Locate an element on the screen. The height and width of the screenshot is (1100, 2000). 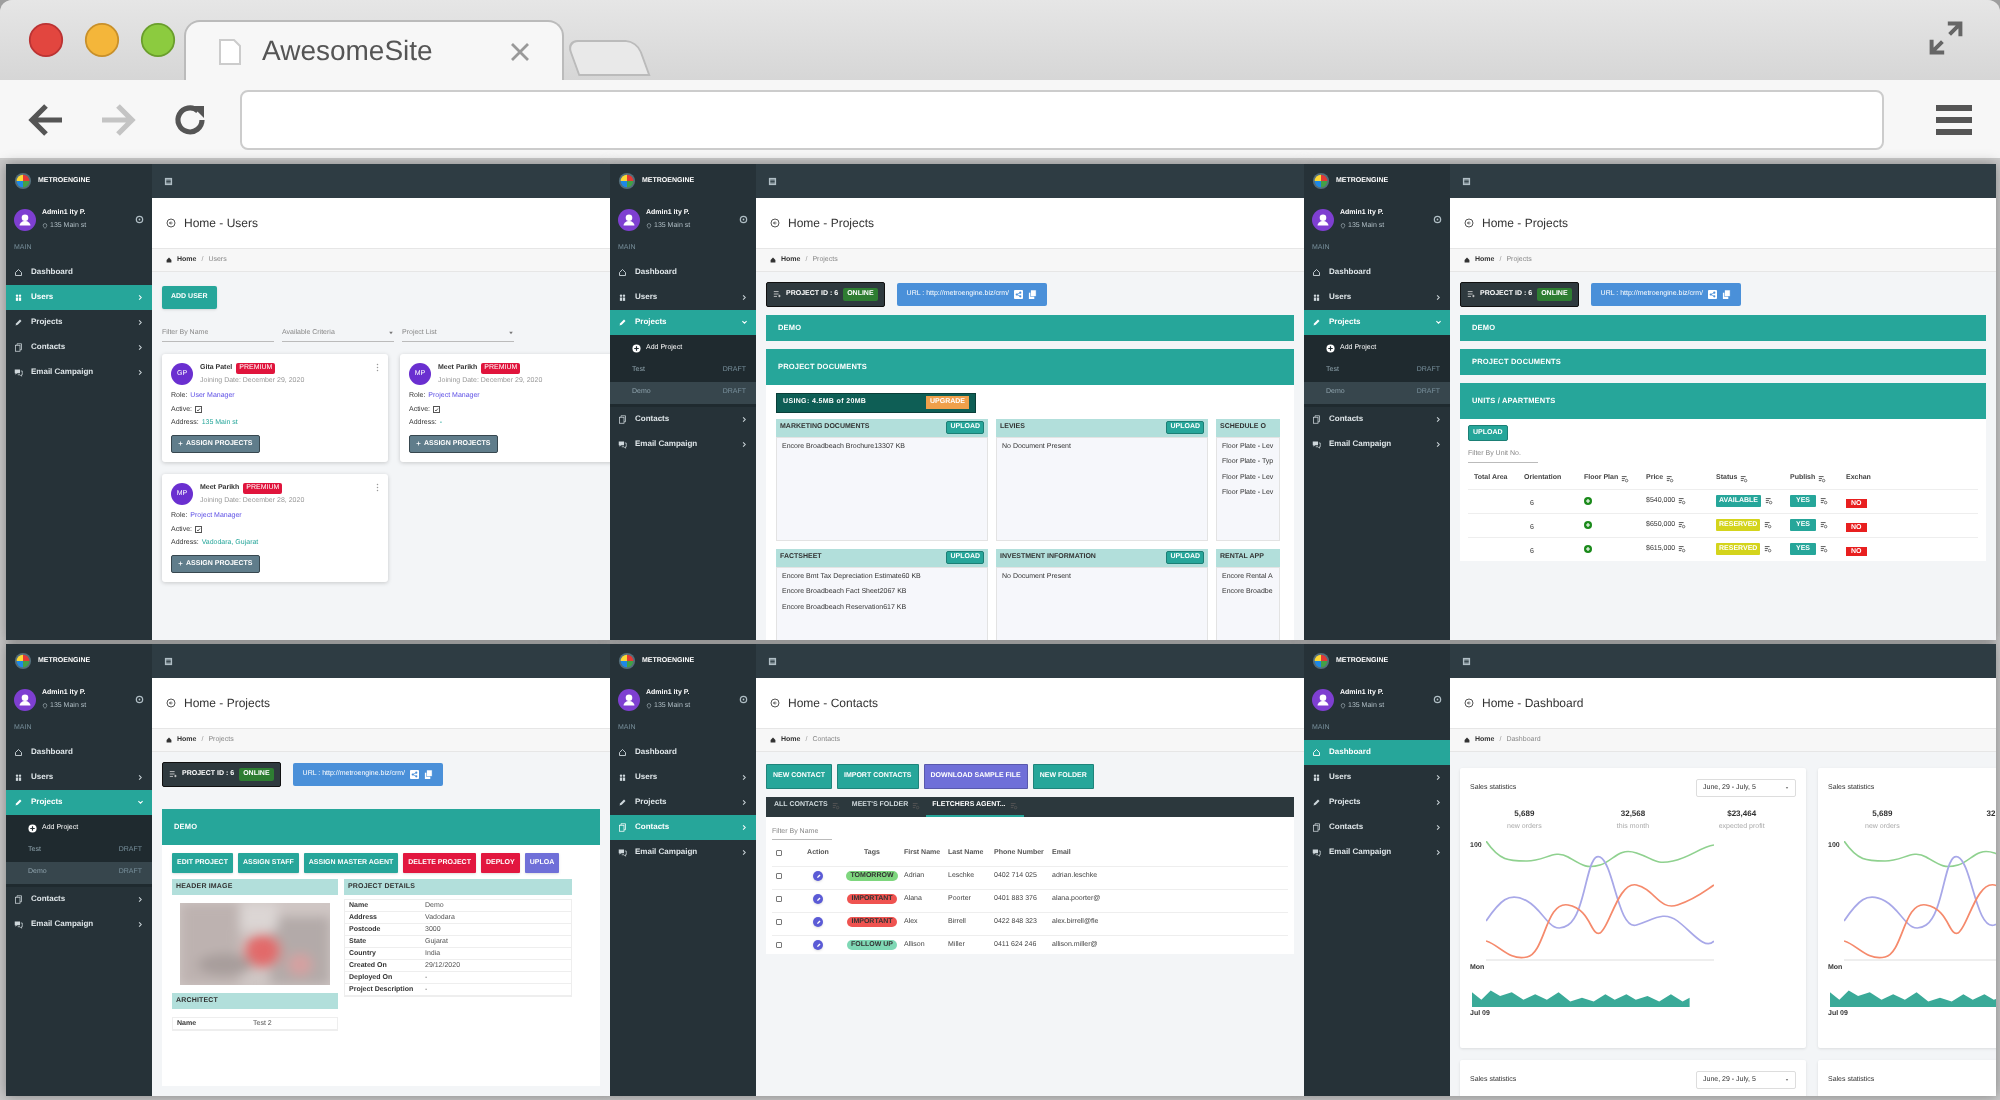
close-window-icon is located at coordinates (46, 40).